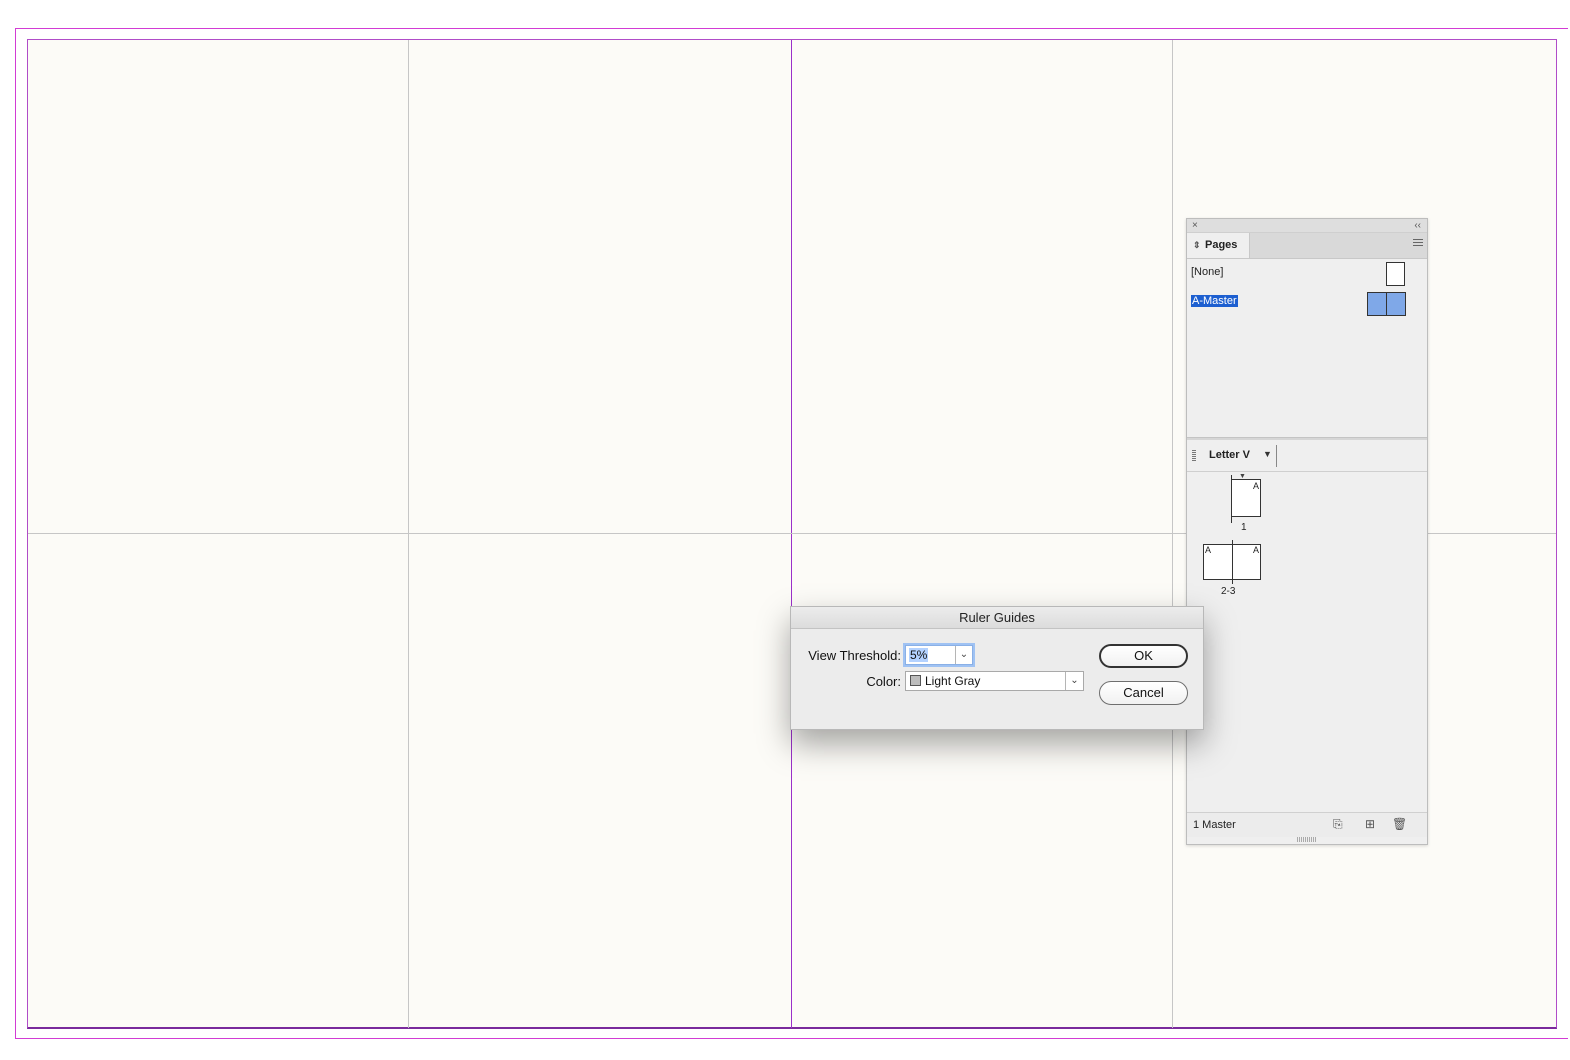 This screenshot has height=1060, width=1570. Describe the element at coordinates (1307, 531) in the screenshot. I see `pages-panel: × ‹‹ ⇕ Pages [None] A-Master Letter V ▼` at that location.